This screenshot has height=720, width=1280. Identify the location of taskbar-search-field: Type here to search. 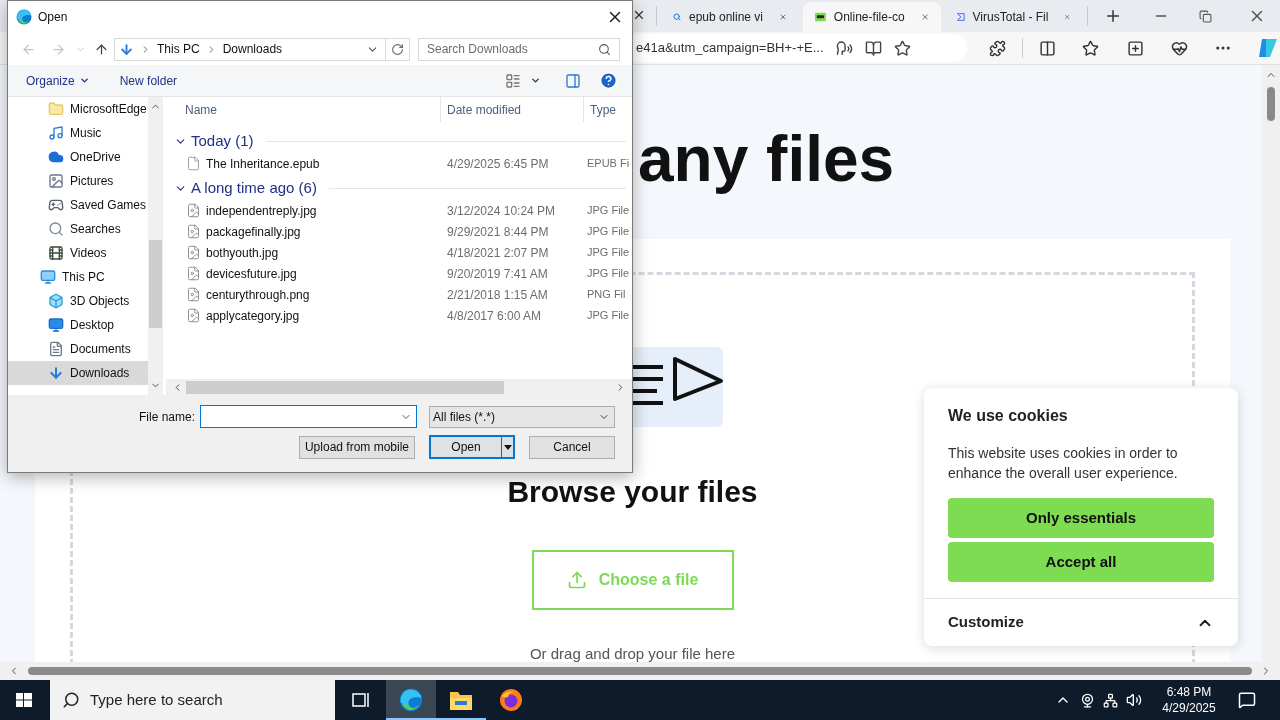
(192, 700).